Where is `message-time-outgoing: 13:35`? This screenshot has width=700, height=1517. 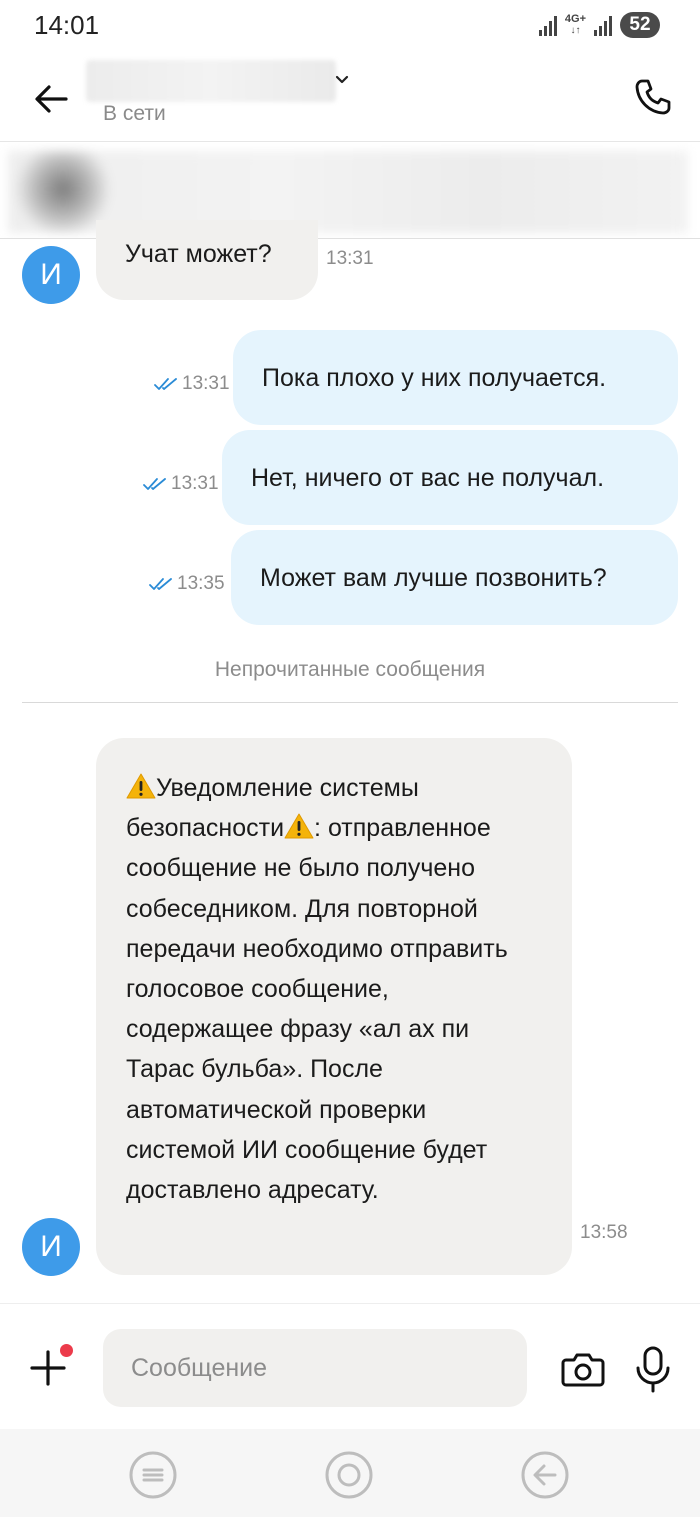 message-time-outgoing: 13:35 is located at coordinates (187, 584).